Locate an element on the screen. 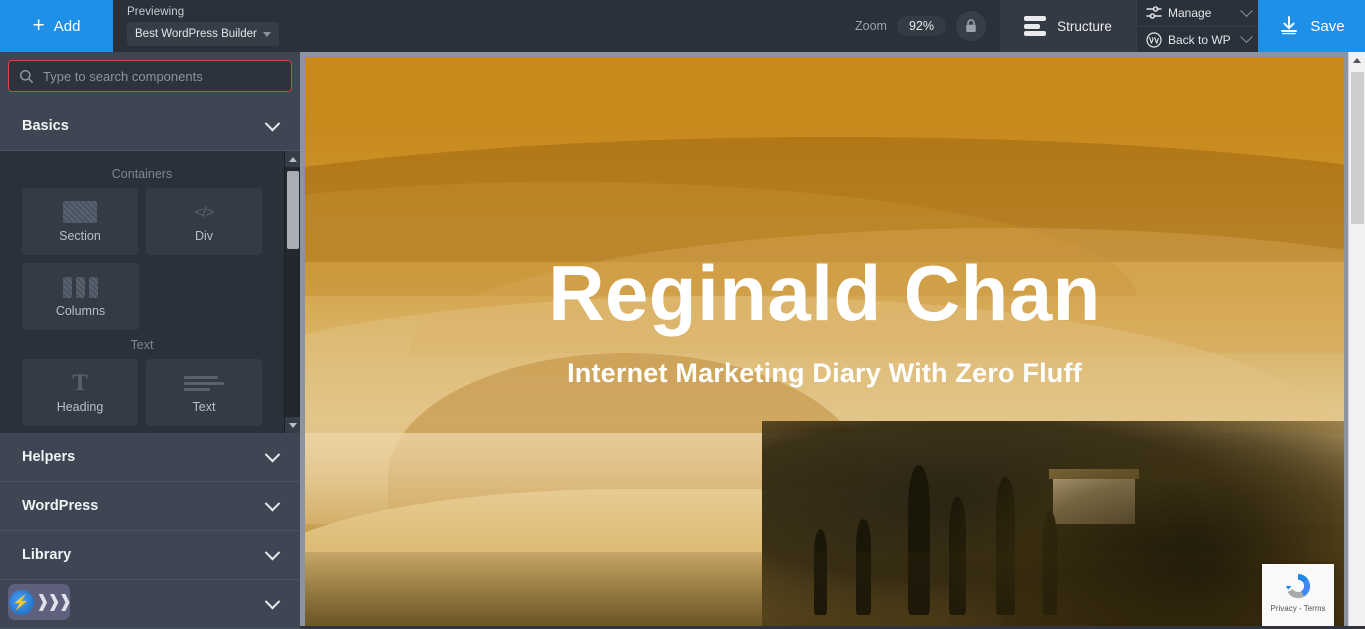  component-group-label-text: Text is located at coordinates (142, 345).